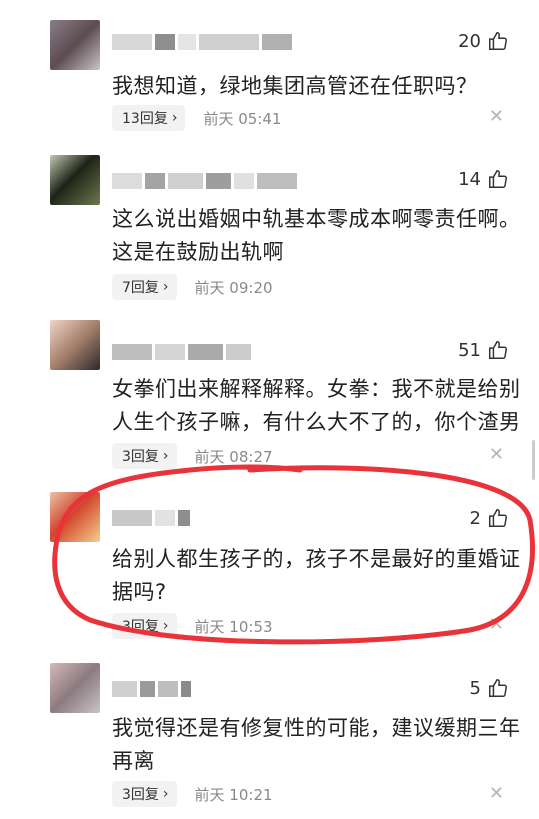 The height and width of the screenshot is (819, 539). I want to click on like-count: 14, so click(469, 179).